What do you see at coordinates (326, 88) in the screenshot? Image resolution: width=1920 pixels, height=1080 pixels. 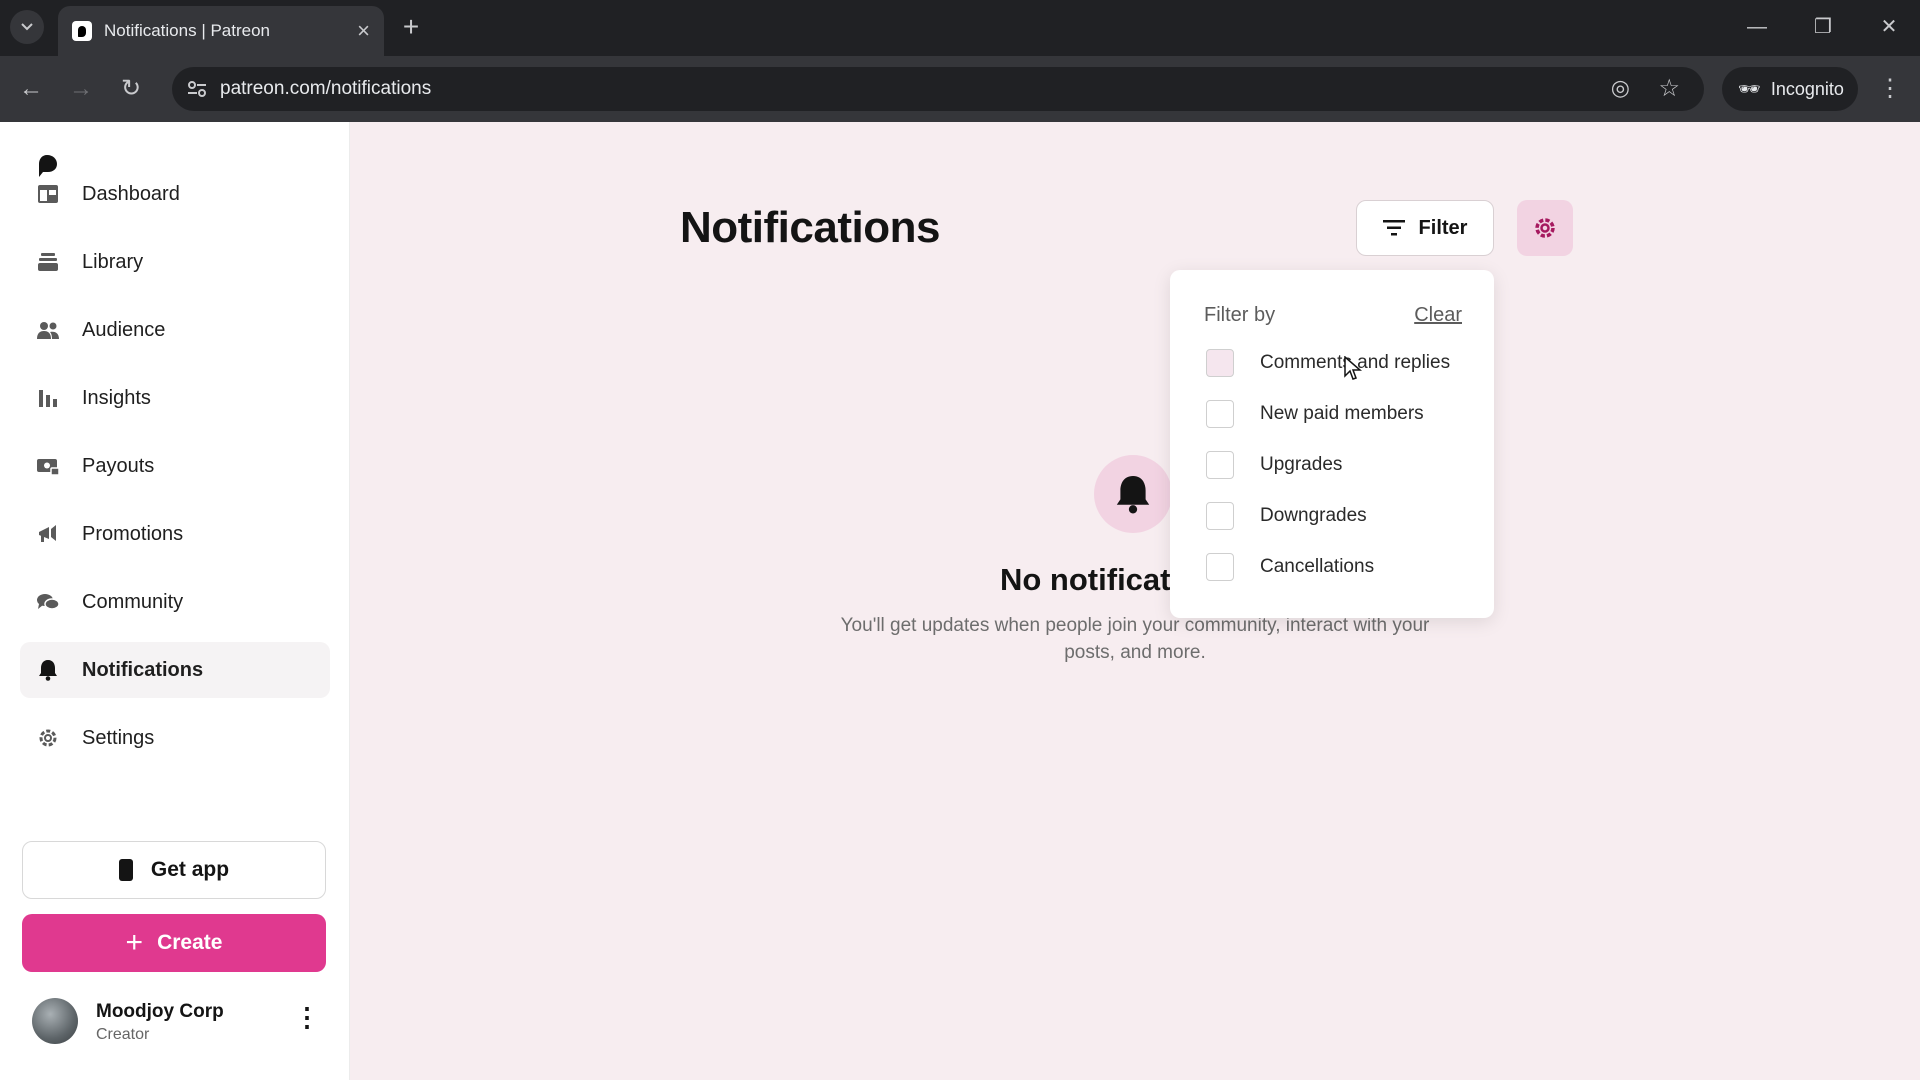 I see `url-text: patreon.com/notifications` at bounding box center [326, 88].